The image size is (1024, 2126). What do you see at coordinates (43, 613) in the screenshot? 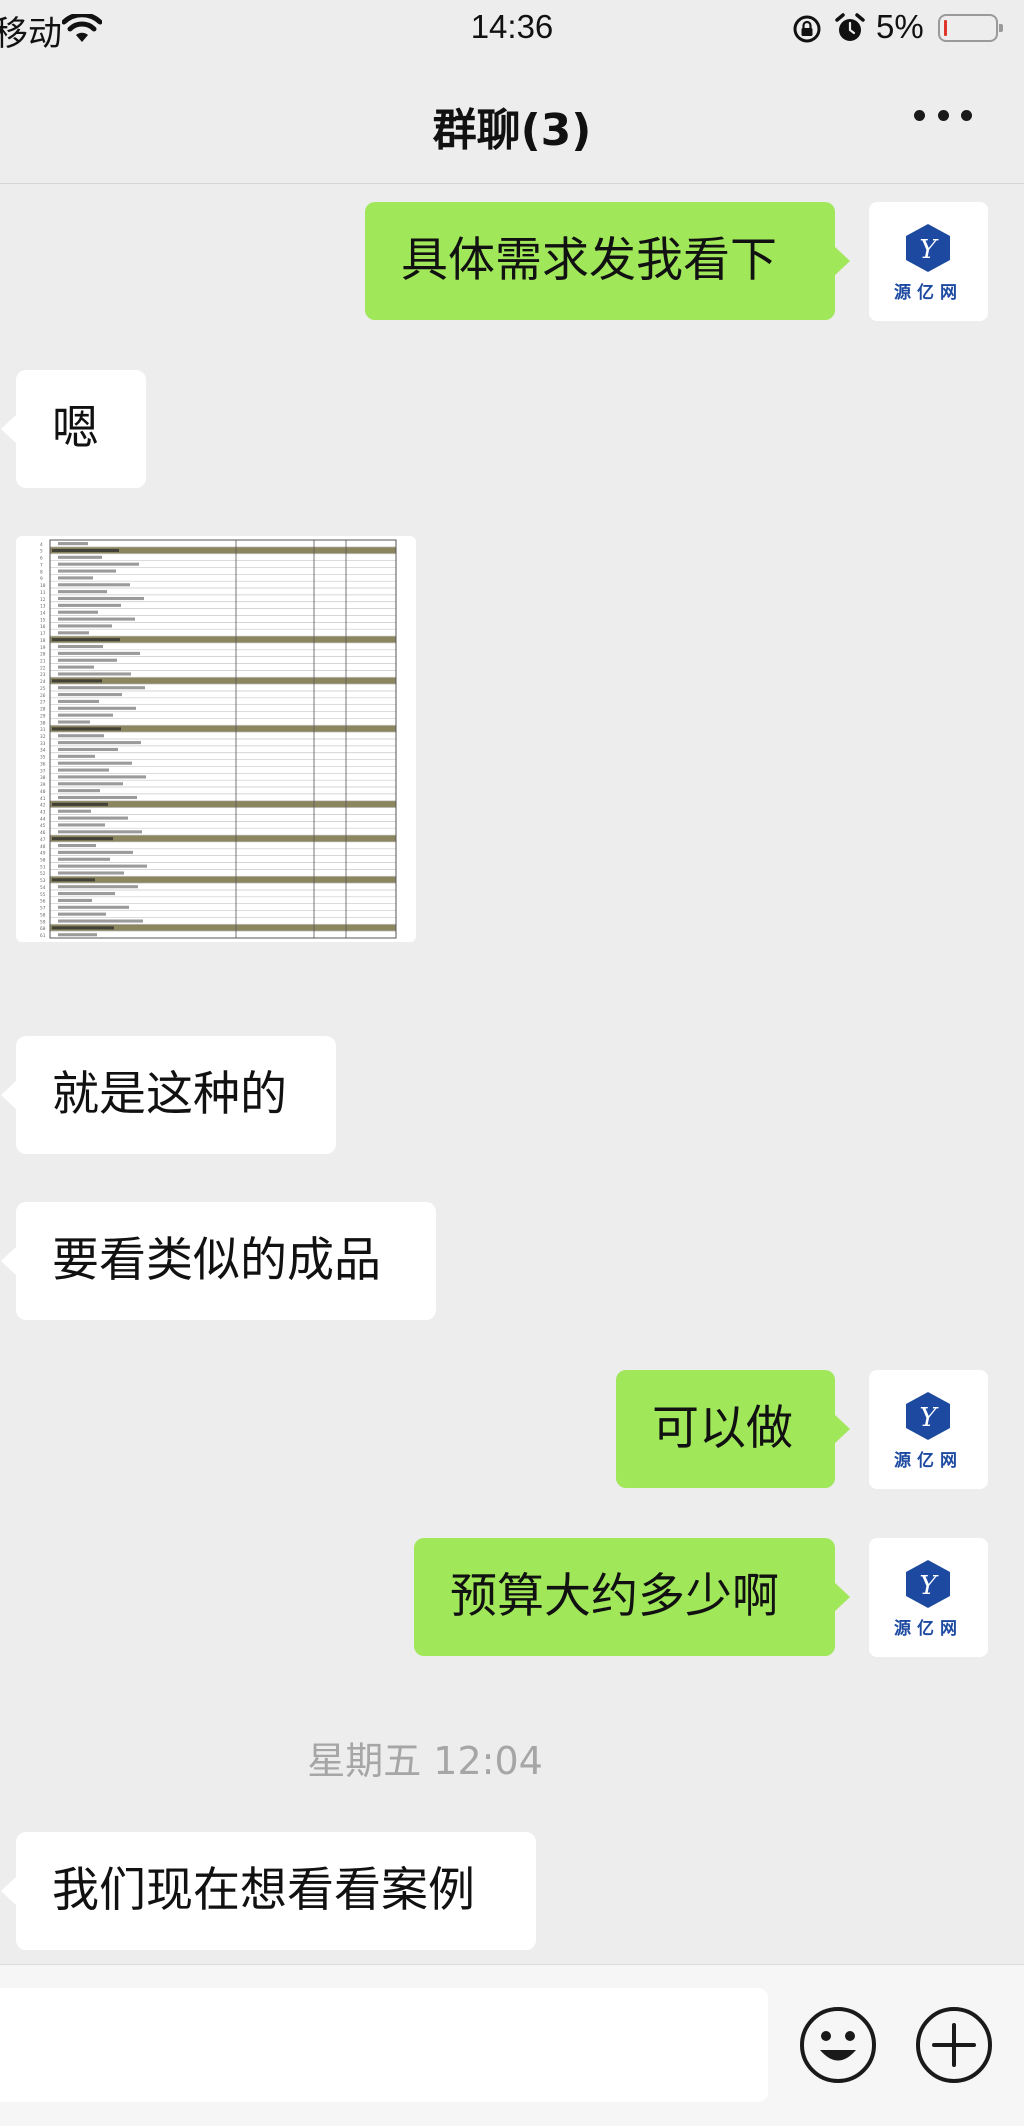
I see `svg-text: 14` at bounding box center [43, 613].